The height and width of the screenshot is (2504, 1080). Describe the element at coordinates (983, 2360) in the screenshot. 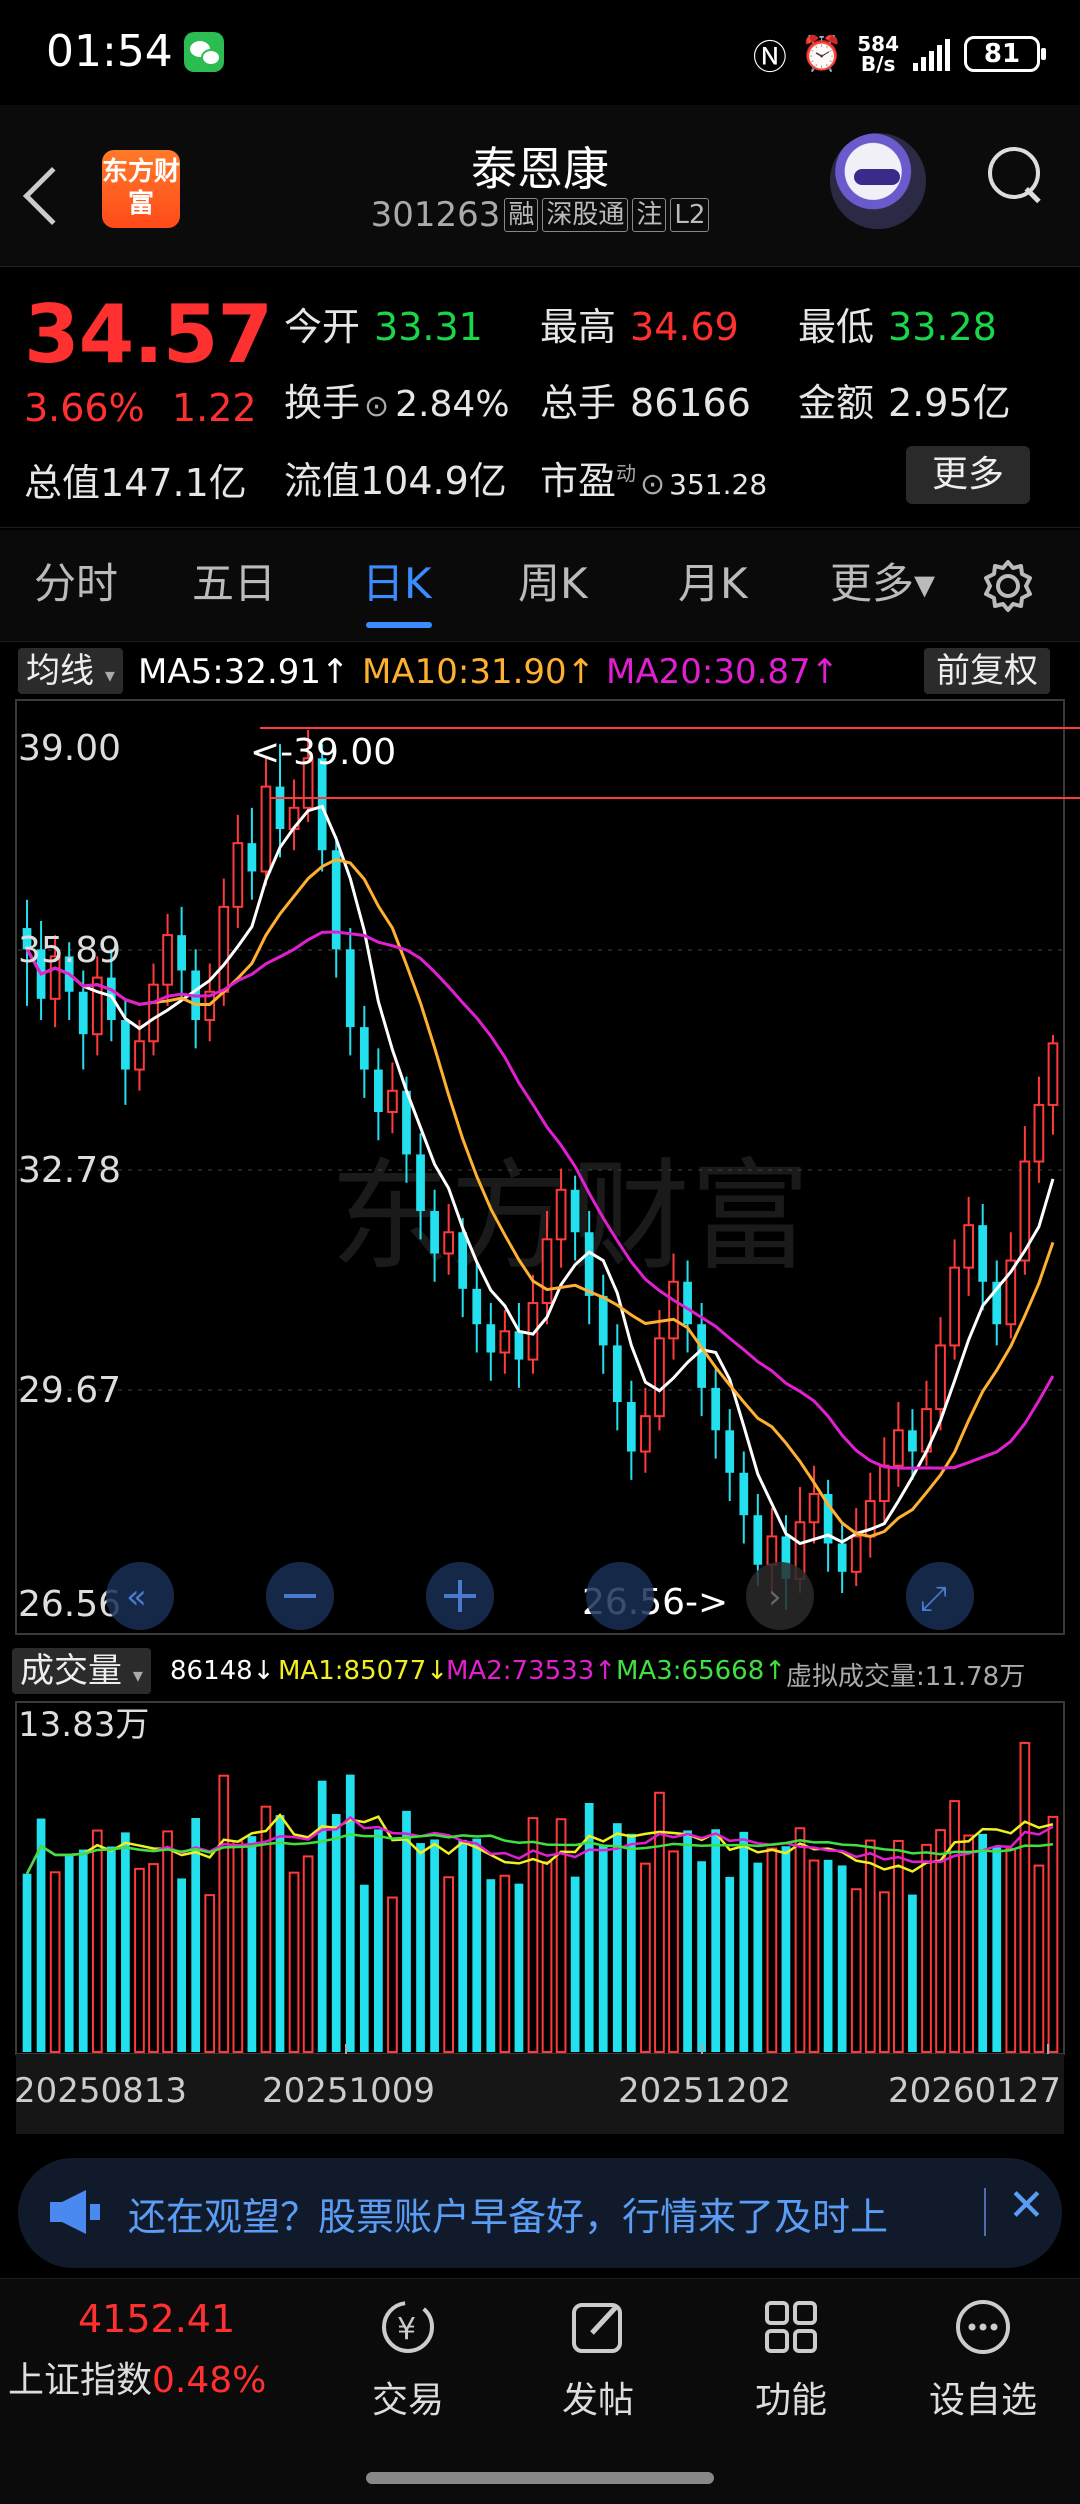

I see `nav-add-watchlist: 设自选` at that location.